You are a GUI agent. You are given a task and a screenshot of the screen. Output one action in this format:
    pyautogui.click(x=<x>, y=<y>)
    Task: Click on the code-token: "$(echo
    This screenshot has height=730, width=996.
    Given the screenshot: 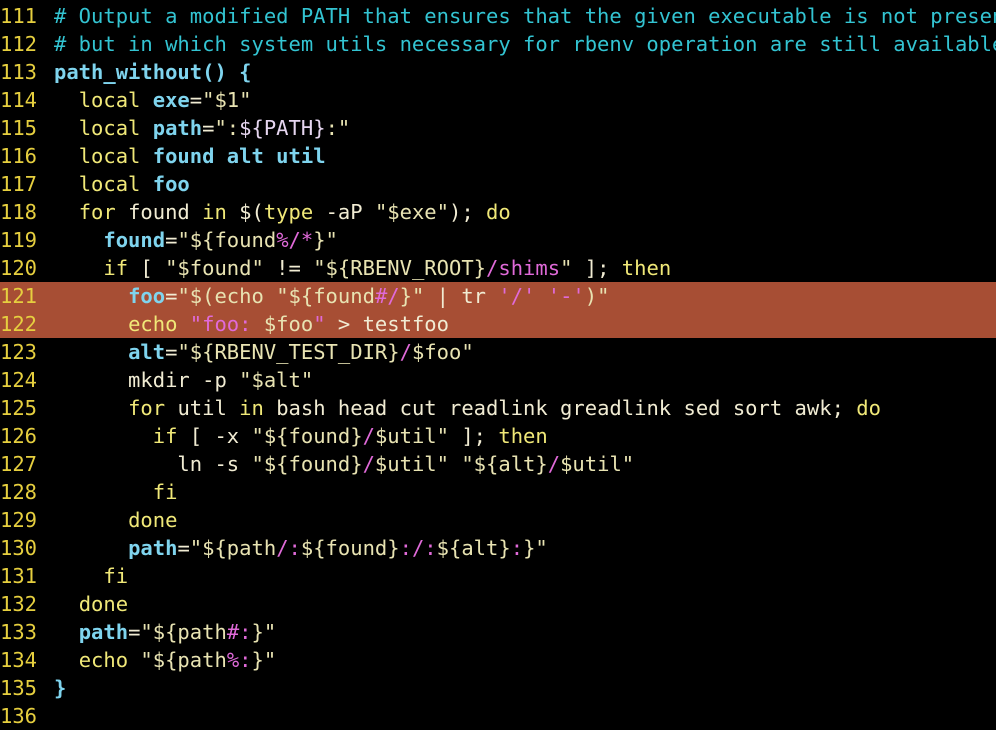 What is the action you would take?
    pyautogui.click(x=227, y=296)
    